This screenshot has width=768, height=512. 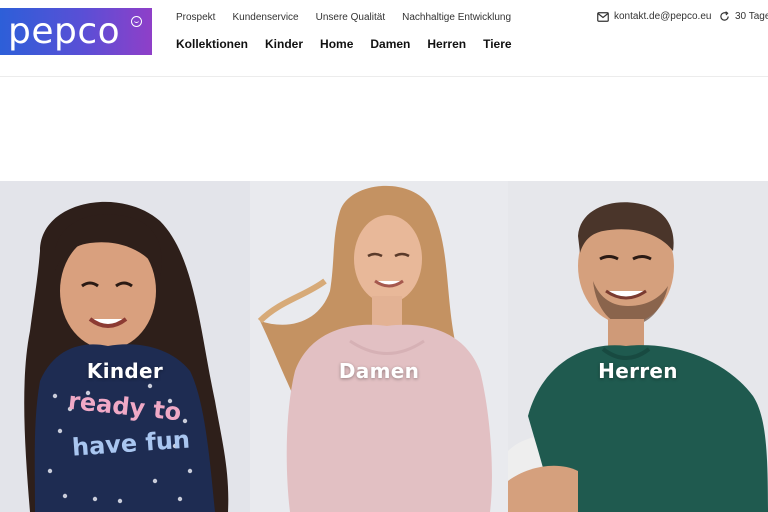 I want to click on mainnav-damen: Damen, so click(x=390, y=44).